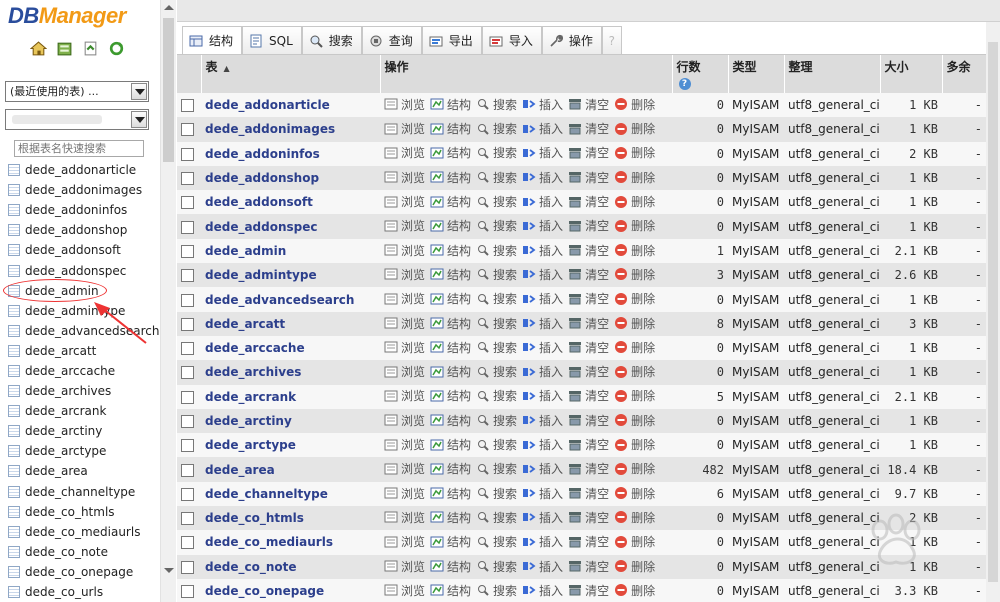  What do you see at coordinates (272, 40) in the screenshot?
I see `tab-sql: SQL` at bounding box center [272, 40].